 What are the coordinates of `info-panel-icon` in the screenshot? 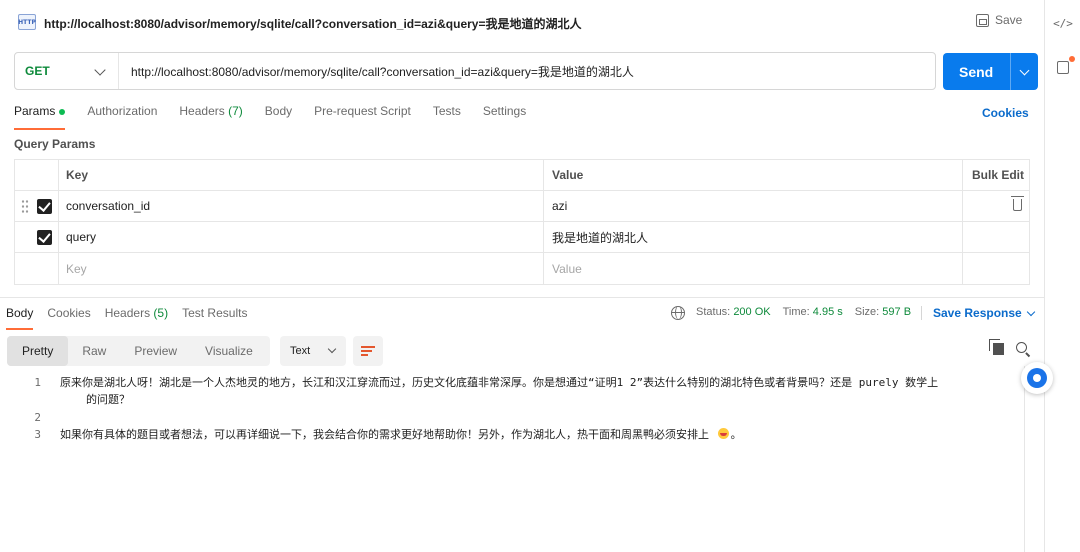 It's located at (1062, 67).